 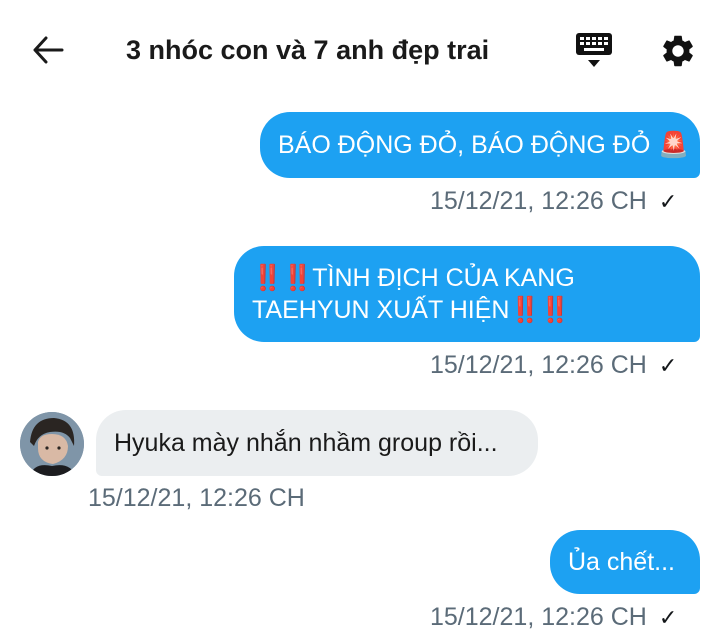 What do you see at coordinates (674, 145) in the screenshot?
I see `siren-icon: 🚨` at bounding box center [674, 145].